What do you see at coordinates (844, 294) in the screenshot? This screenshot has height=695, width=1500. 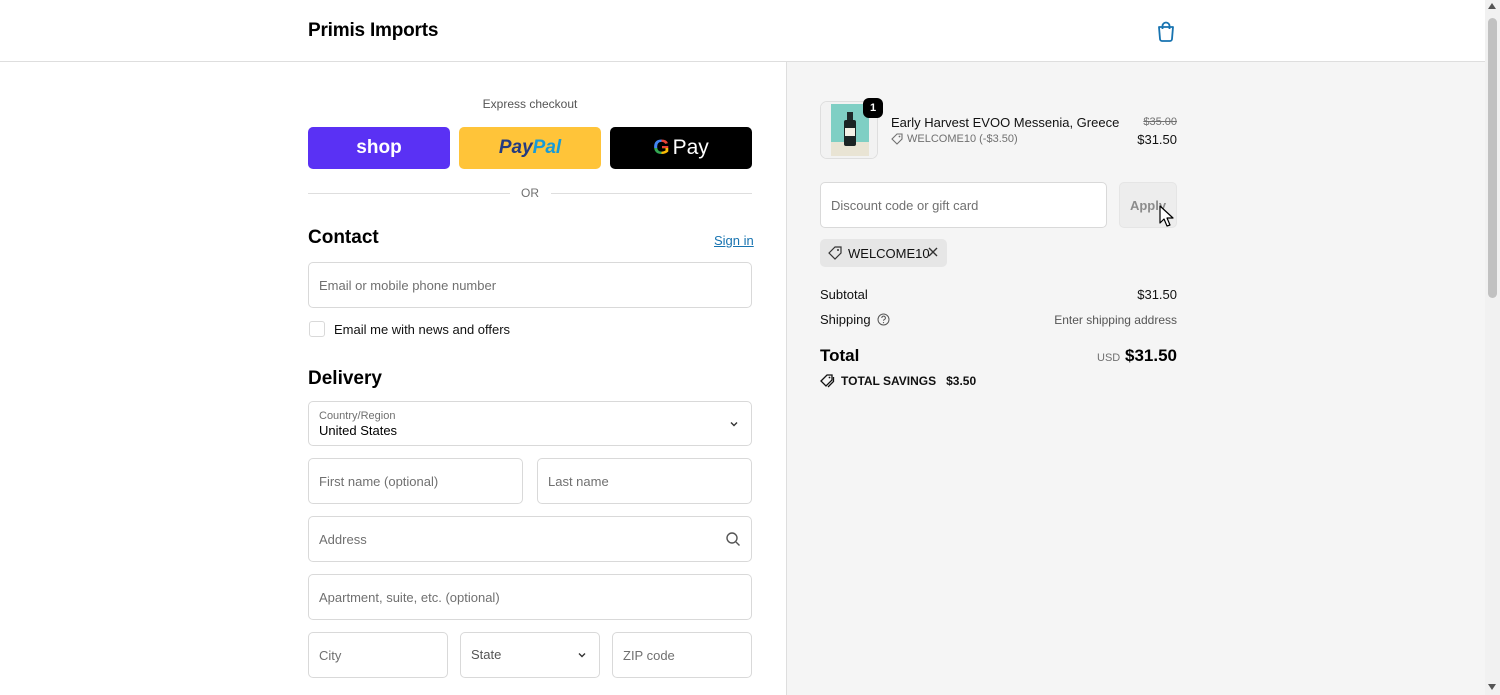 I see `subtotal-label: Subtotal` at bounding box center [844, 294].